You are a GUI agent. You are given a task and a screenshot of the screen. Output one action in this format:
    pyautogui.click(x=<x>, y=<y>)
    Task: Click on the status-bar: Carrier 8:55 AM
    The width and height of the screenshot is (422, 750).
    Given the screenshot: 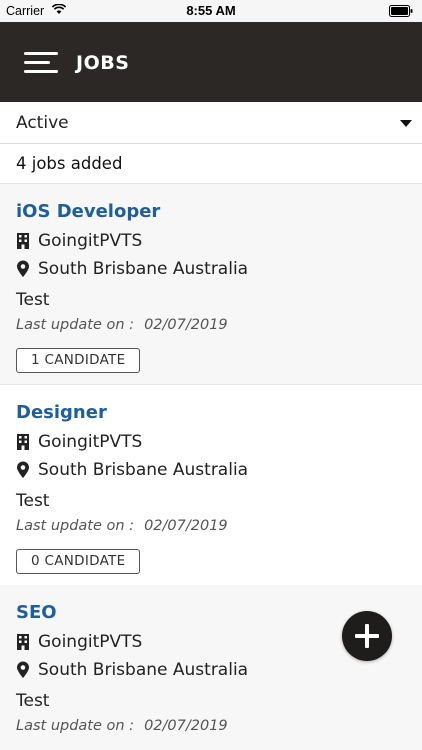 What is the action you would take?
    pyautogui.click(x=211, y=11)
    